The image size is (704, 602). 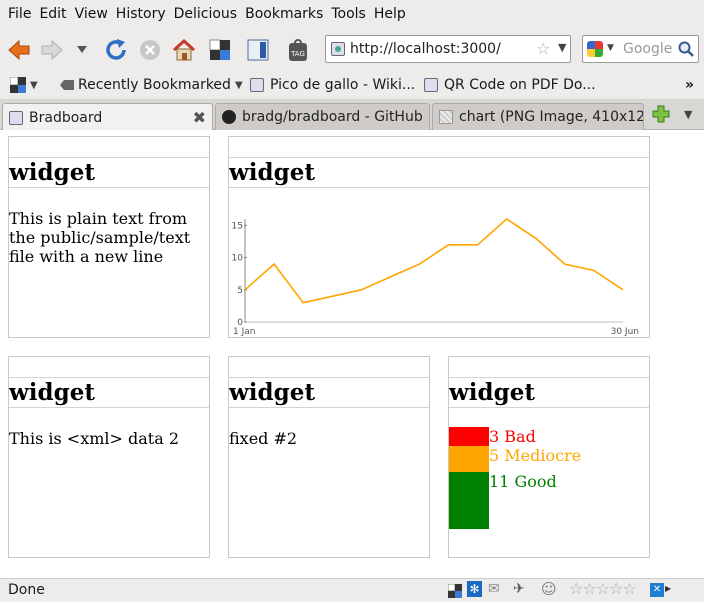 I want to click on y-tick-label: 5, so click(x=240, y=291).